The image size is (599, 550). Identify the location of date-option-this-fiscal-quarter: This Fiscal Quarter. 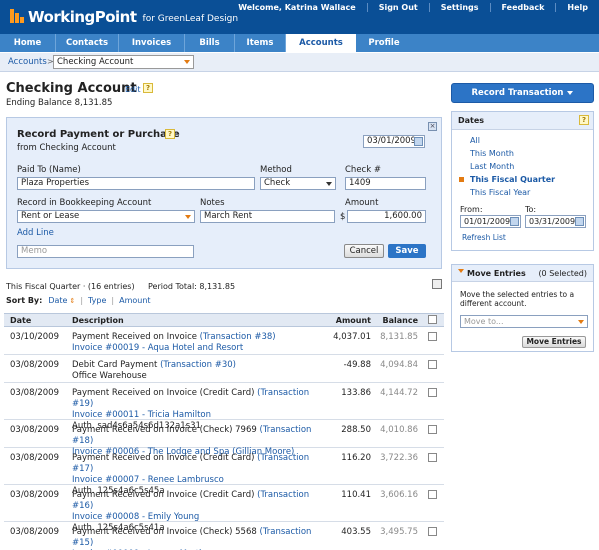
(512, 179).